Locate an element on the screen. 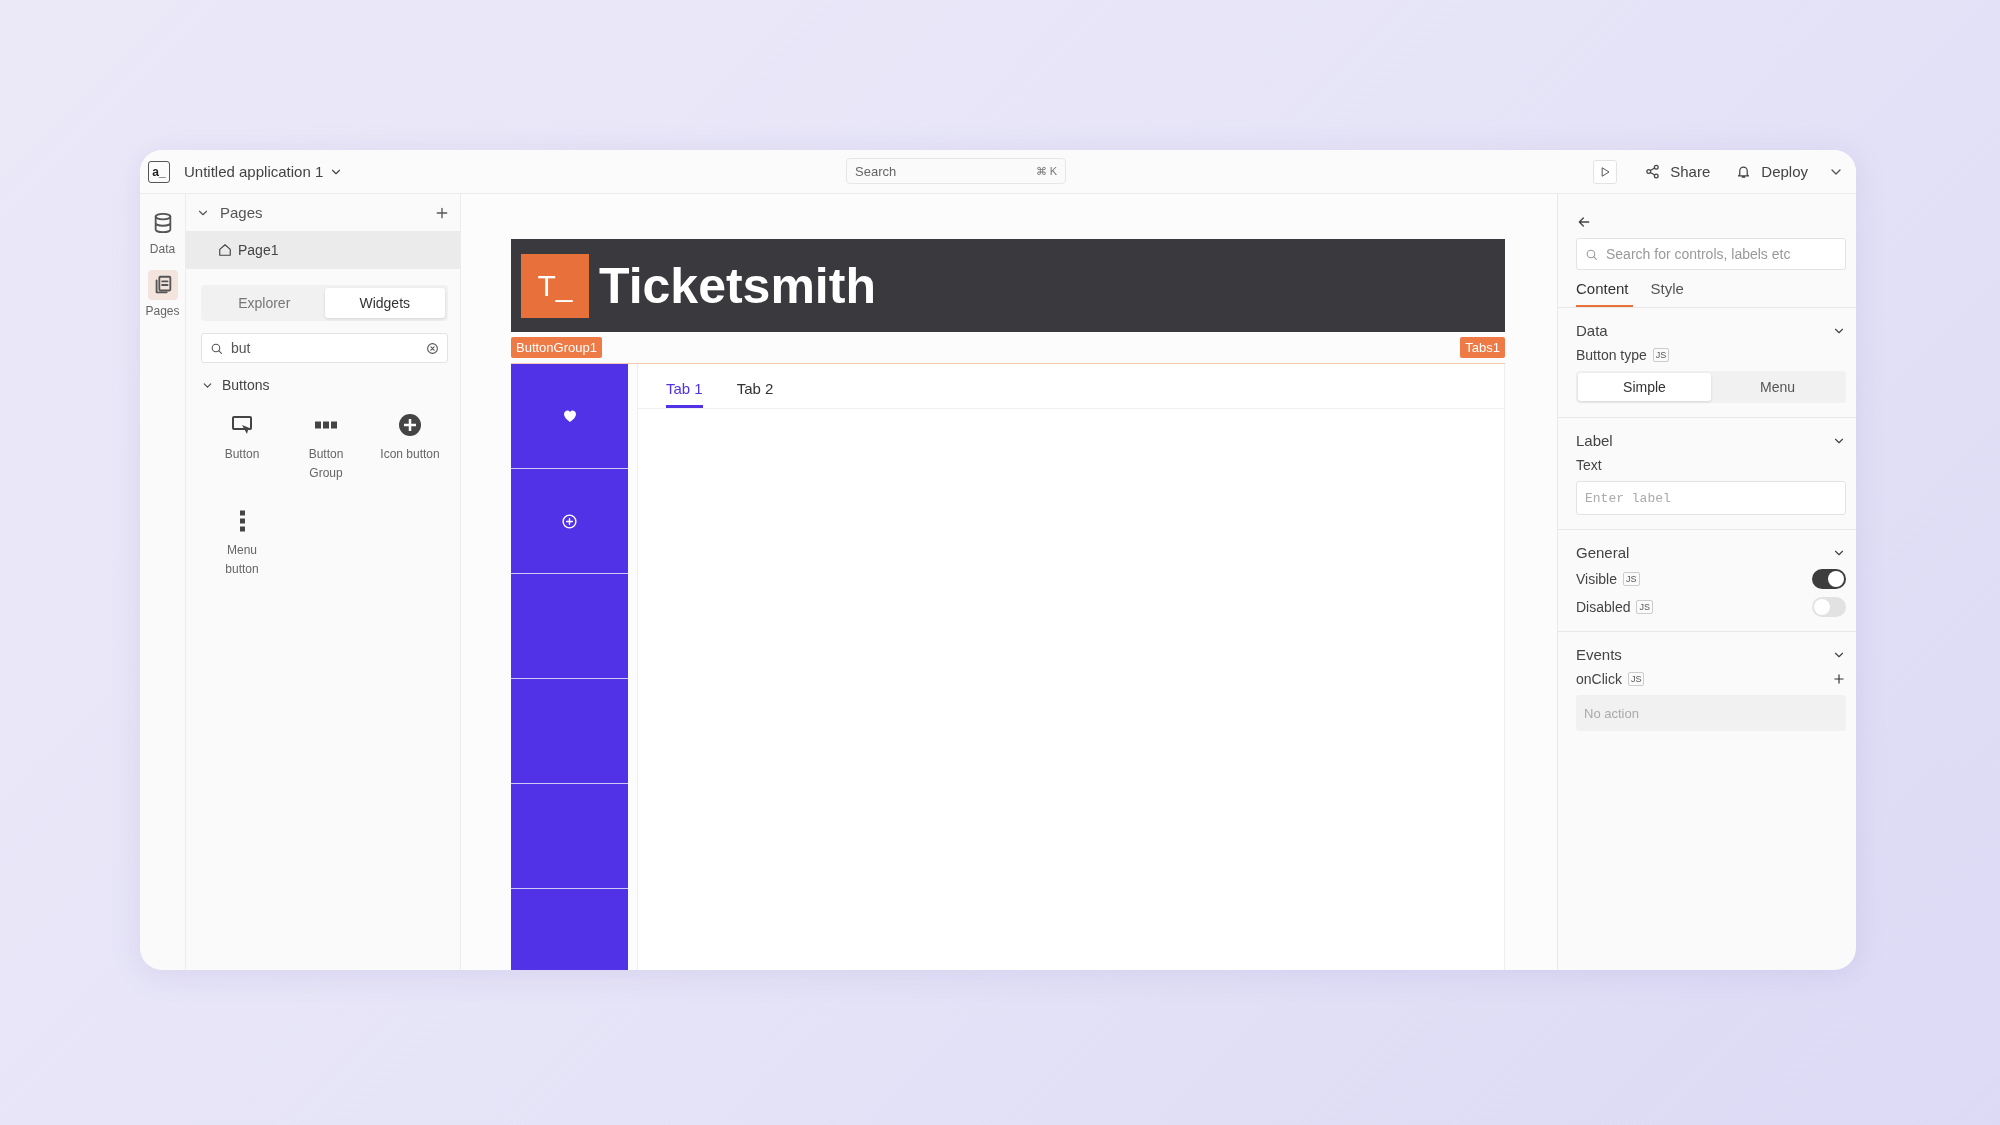  add-icon is located at coordinates (1839, 679).